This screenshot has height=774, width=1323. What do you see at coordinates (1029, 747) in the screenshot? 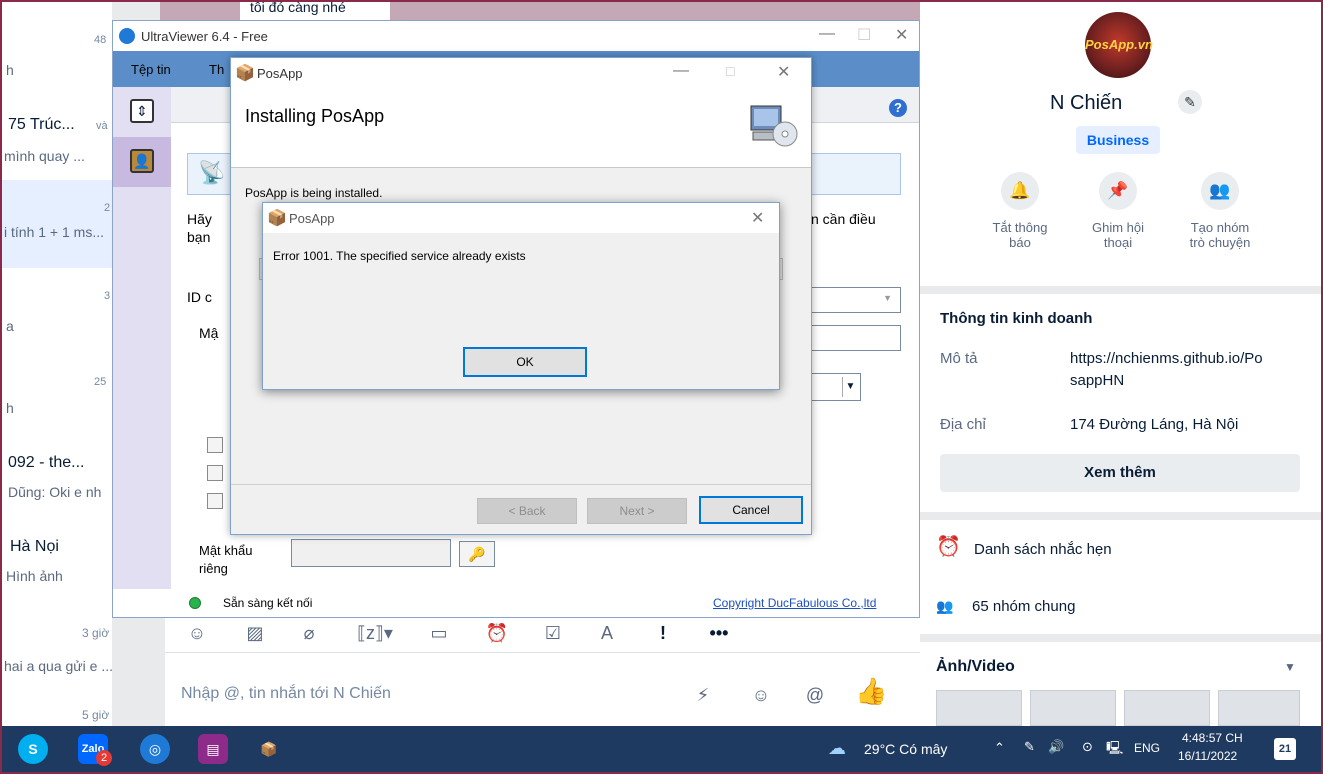
I see `pen-icon: ✎` at bounding box center [1029, 747].